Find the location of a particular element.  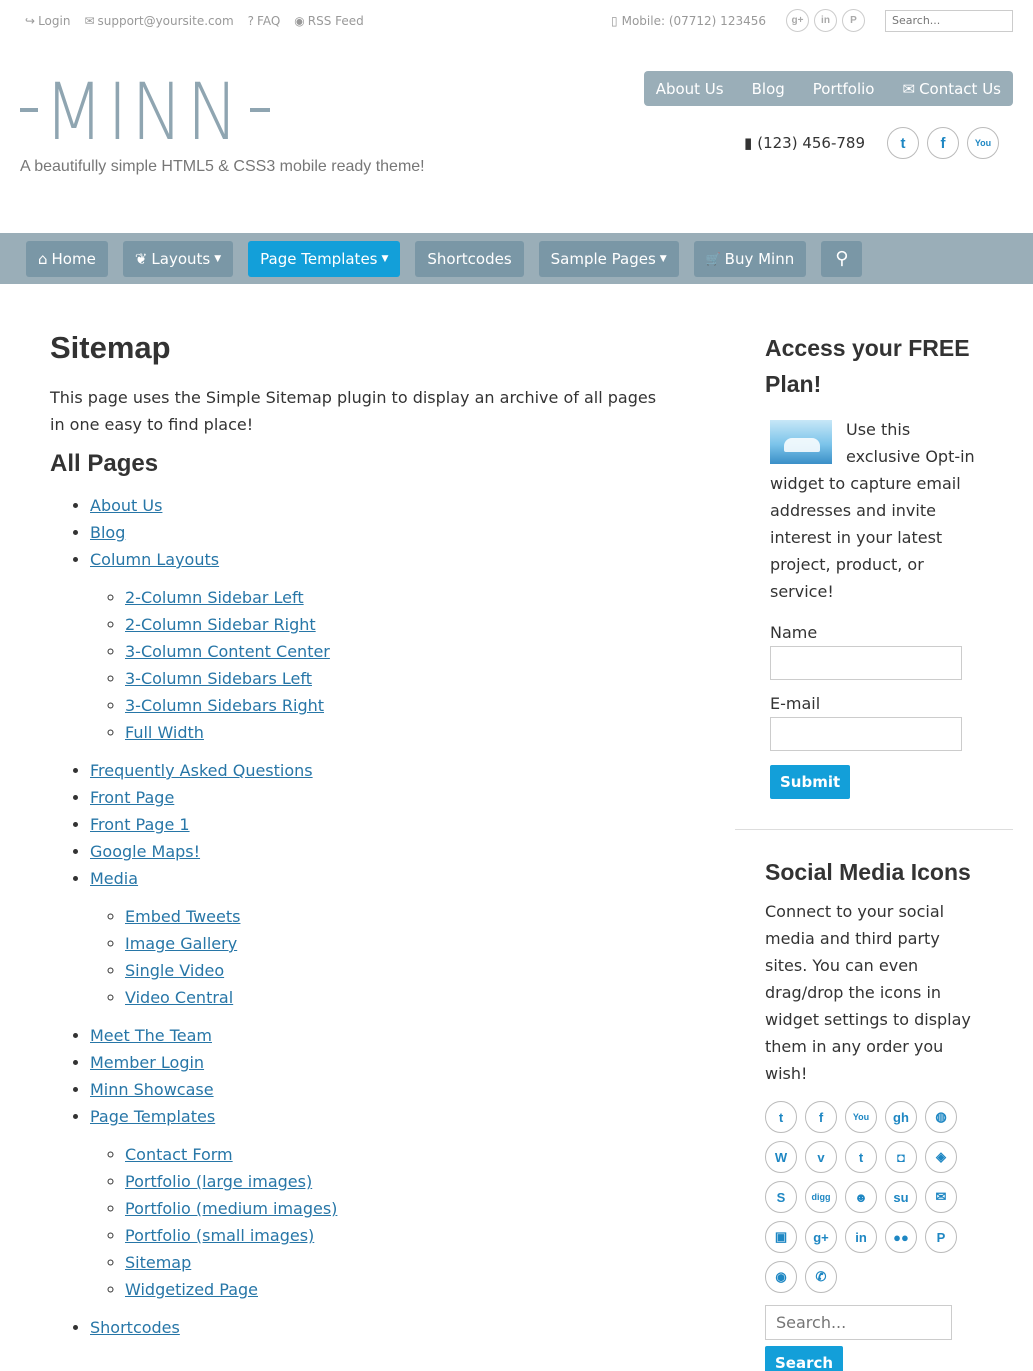

sitemap-link: Portfolio (small images) is located at coordinates (219, 1235).